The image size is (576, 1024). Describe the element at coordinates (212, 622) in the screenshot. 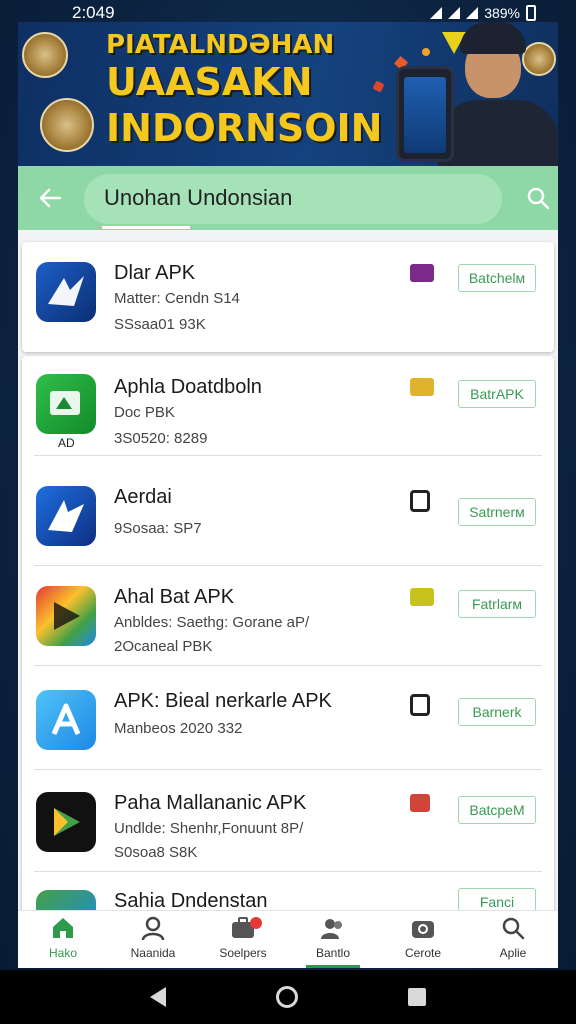

I see `app-meta: Anbldes: Saethg: Gorane aP/` at that location.